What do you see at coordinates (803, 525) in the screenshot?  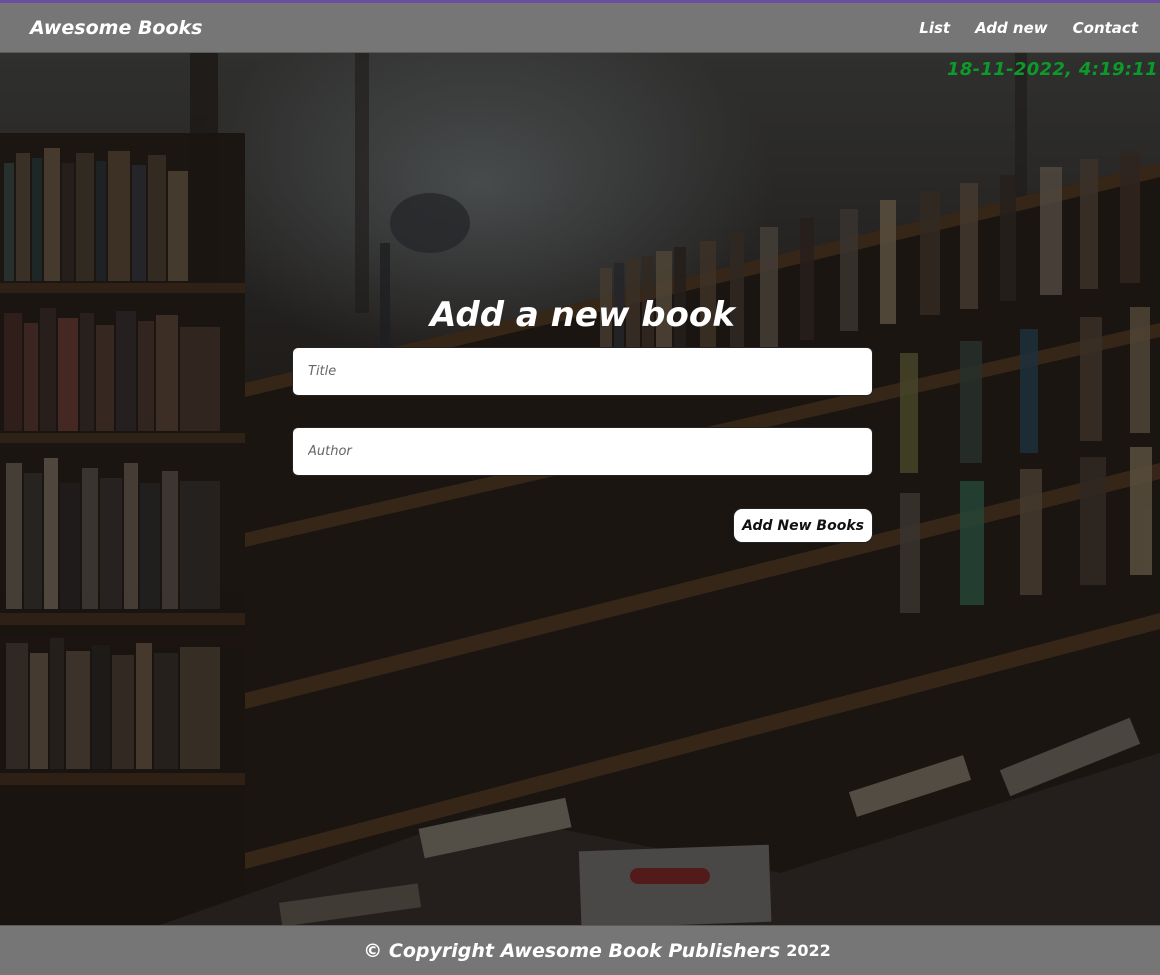 I see `add-new-books-button: Add New Books` at bounding box center [803, 525].